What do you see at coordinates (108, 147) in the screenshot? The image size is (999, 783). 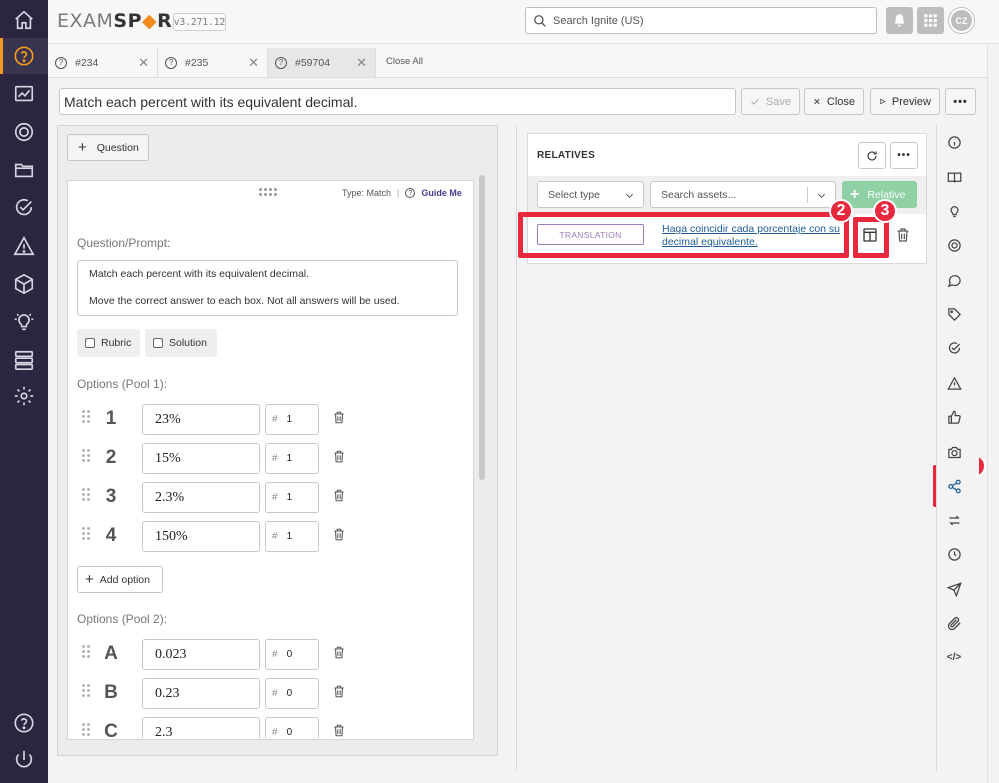 I see `add-question-button: + Question` at bounding box center [108, 147].